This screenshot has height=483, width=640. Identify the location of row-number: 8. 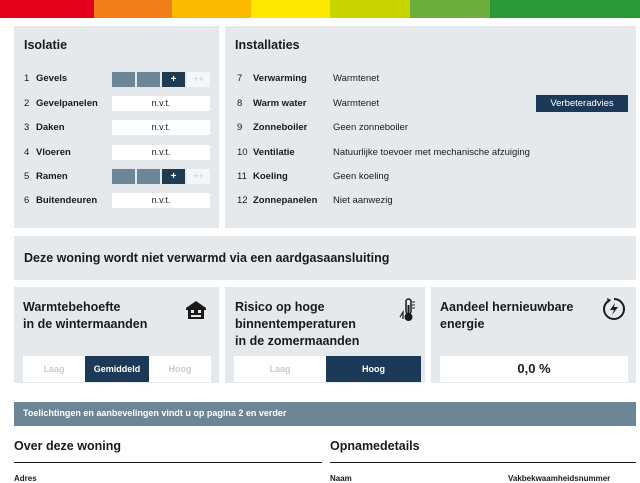
(240, 103).